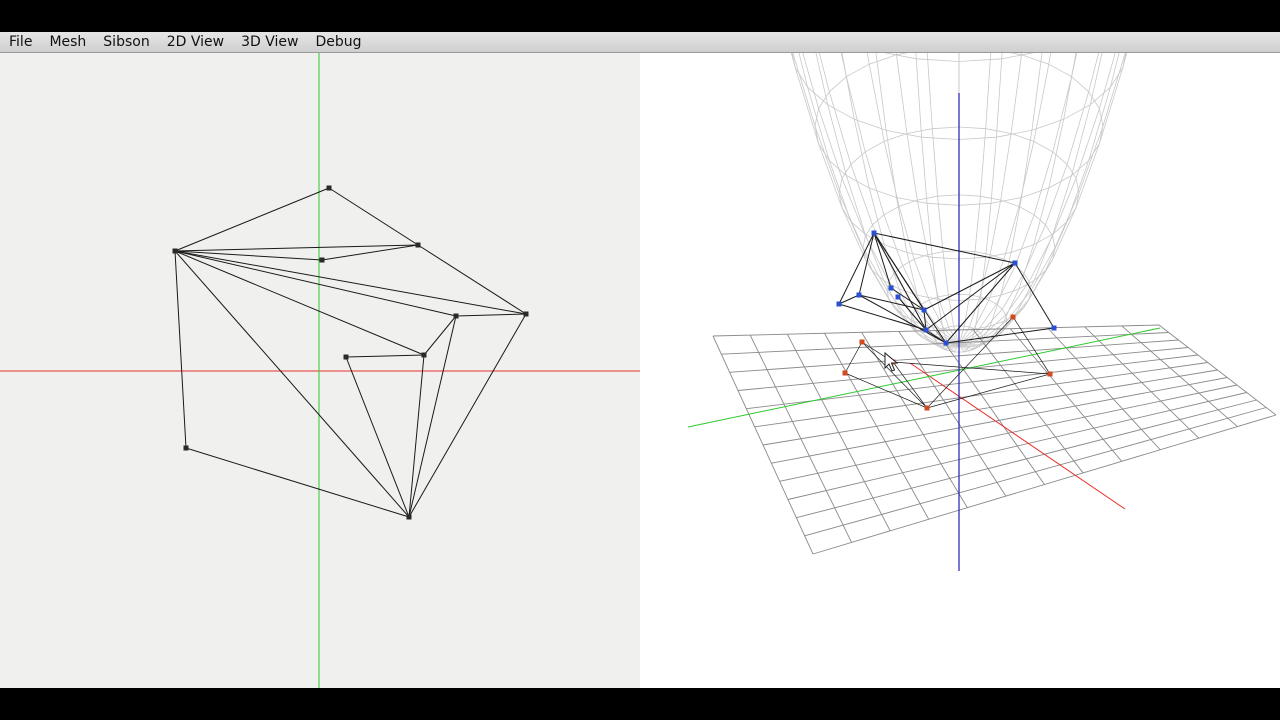  Describe the element at coordinates (126, 42) in the screenshot. I see `menu-sibson: Sibson` at that location.